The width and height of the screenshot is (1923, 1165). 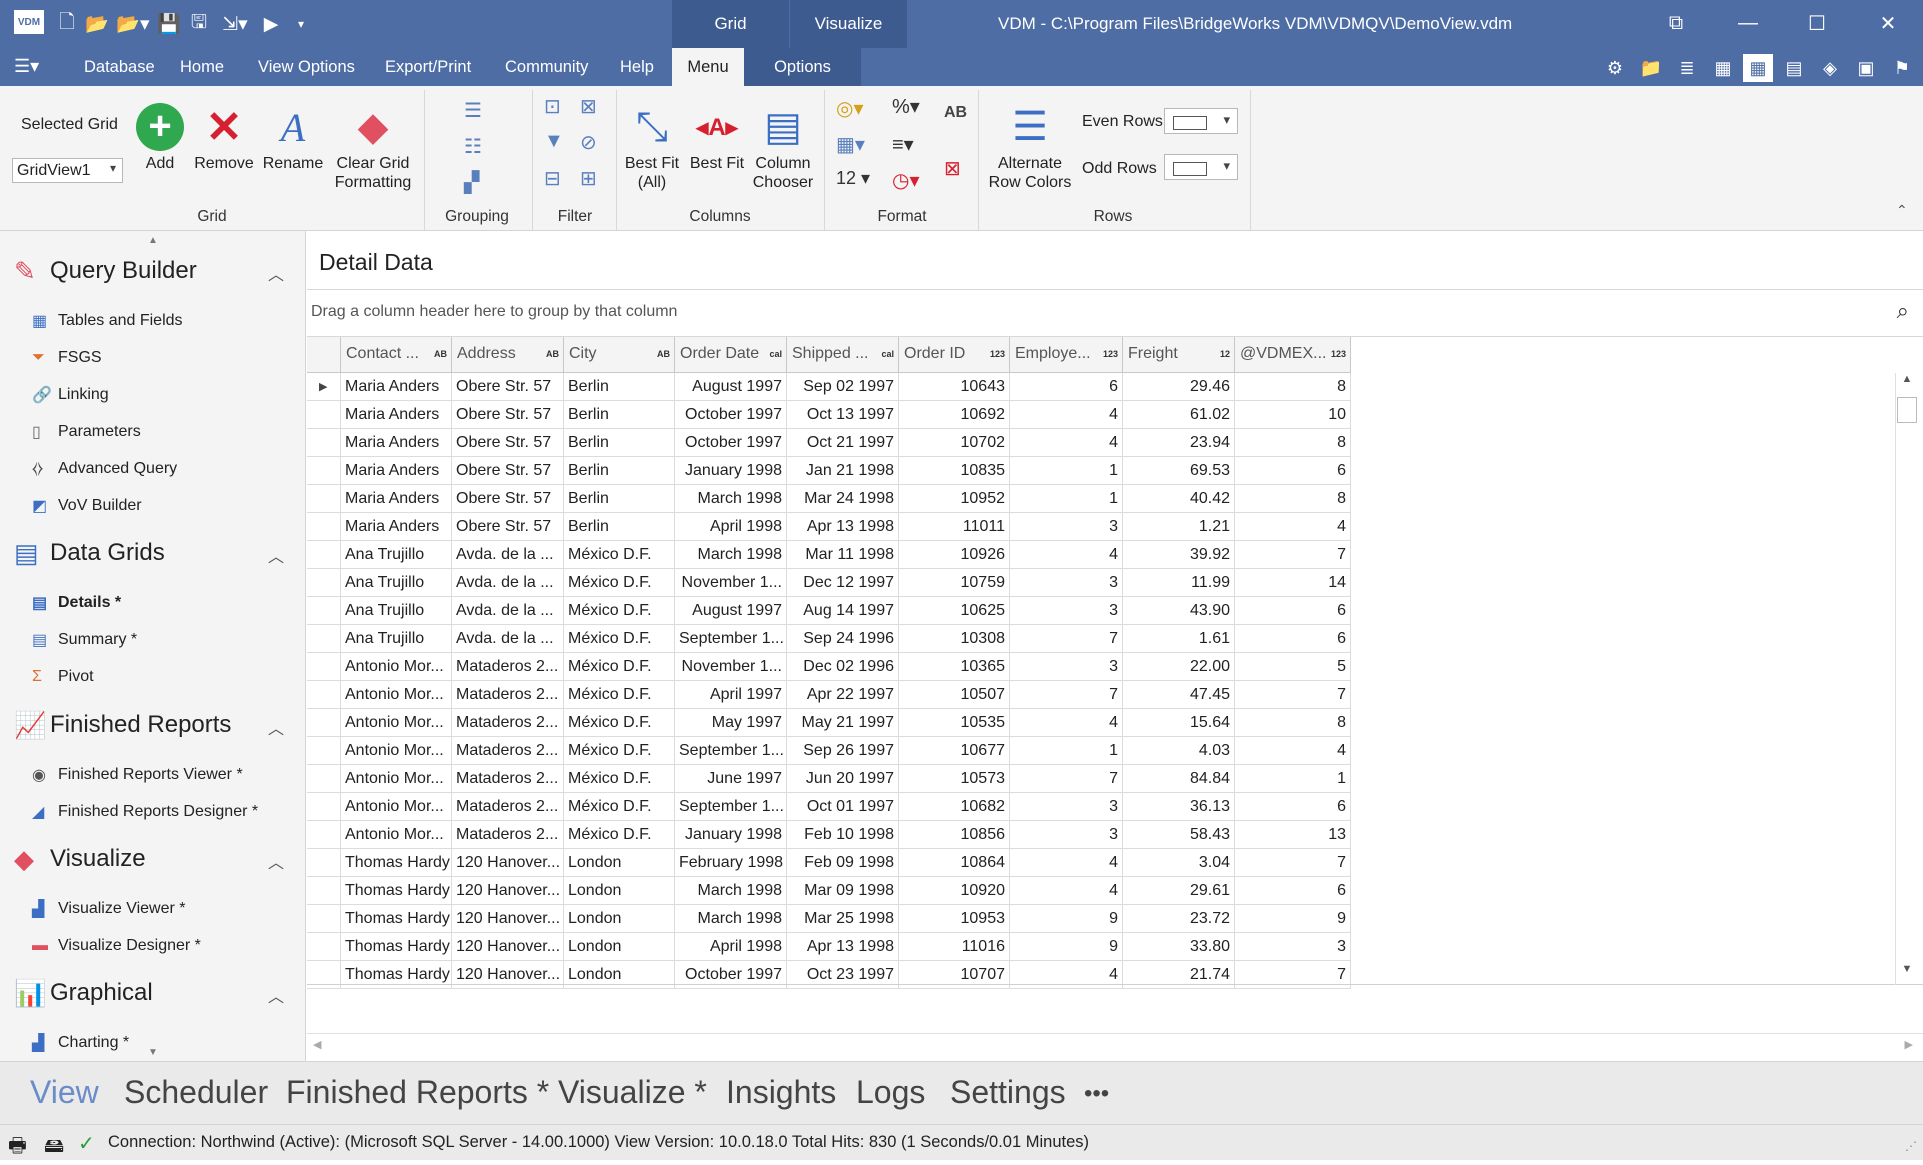 I want to click on save-all-icon: 🖫, so click(x=199, y=24).